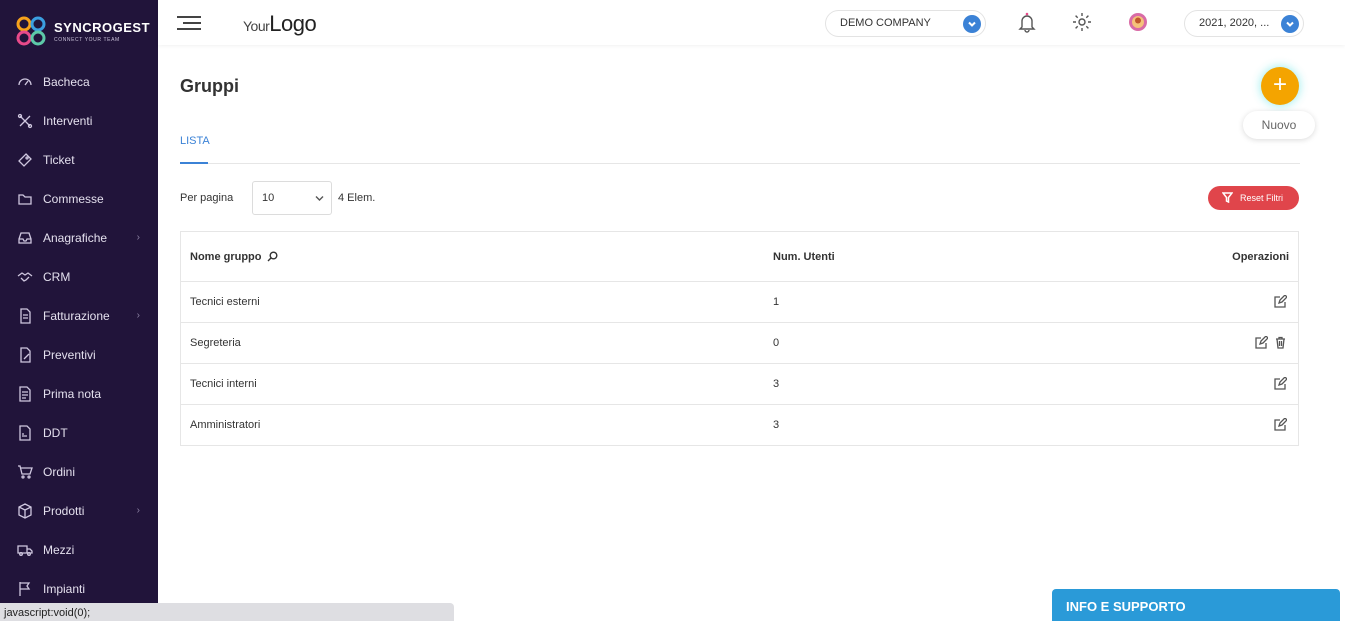 Image resolution: width=1345 pixels, height=621 pixels. What do you see at coordinates (102, 27) in the screenshot?
I see `brand-name: SYNCROGEST` at bounding box center [102, 27].